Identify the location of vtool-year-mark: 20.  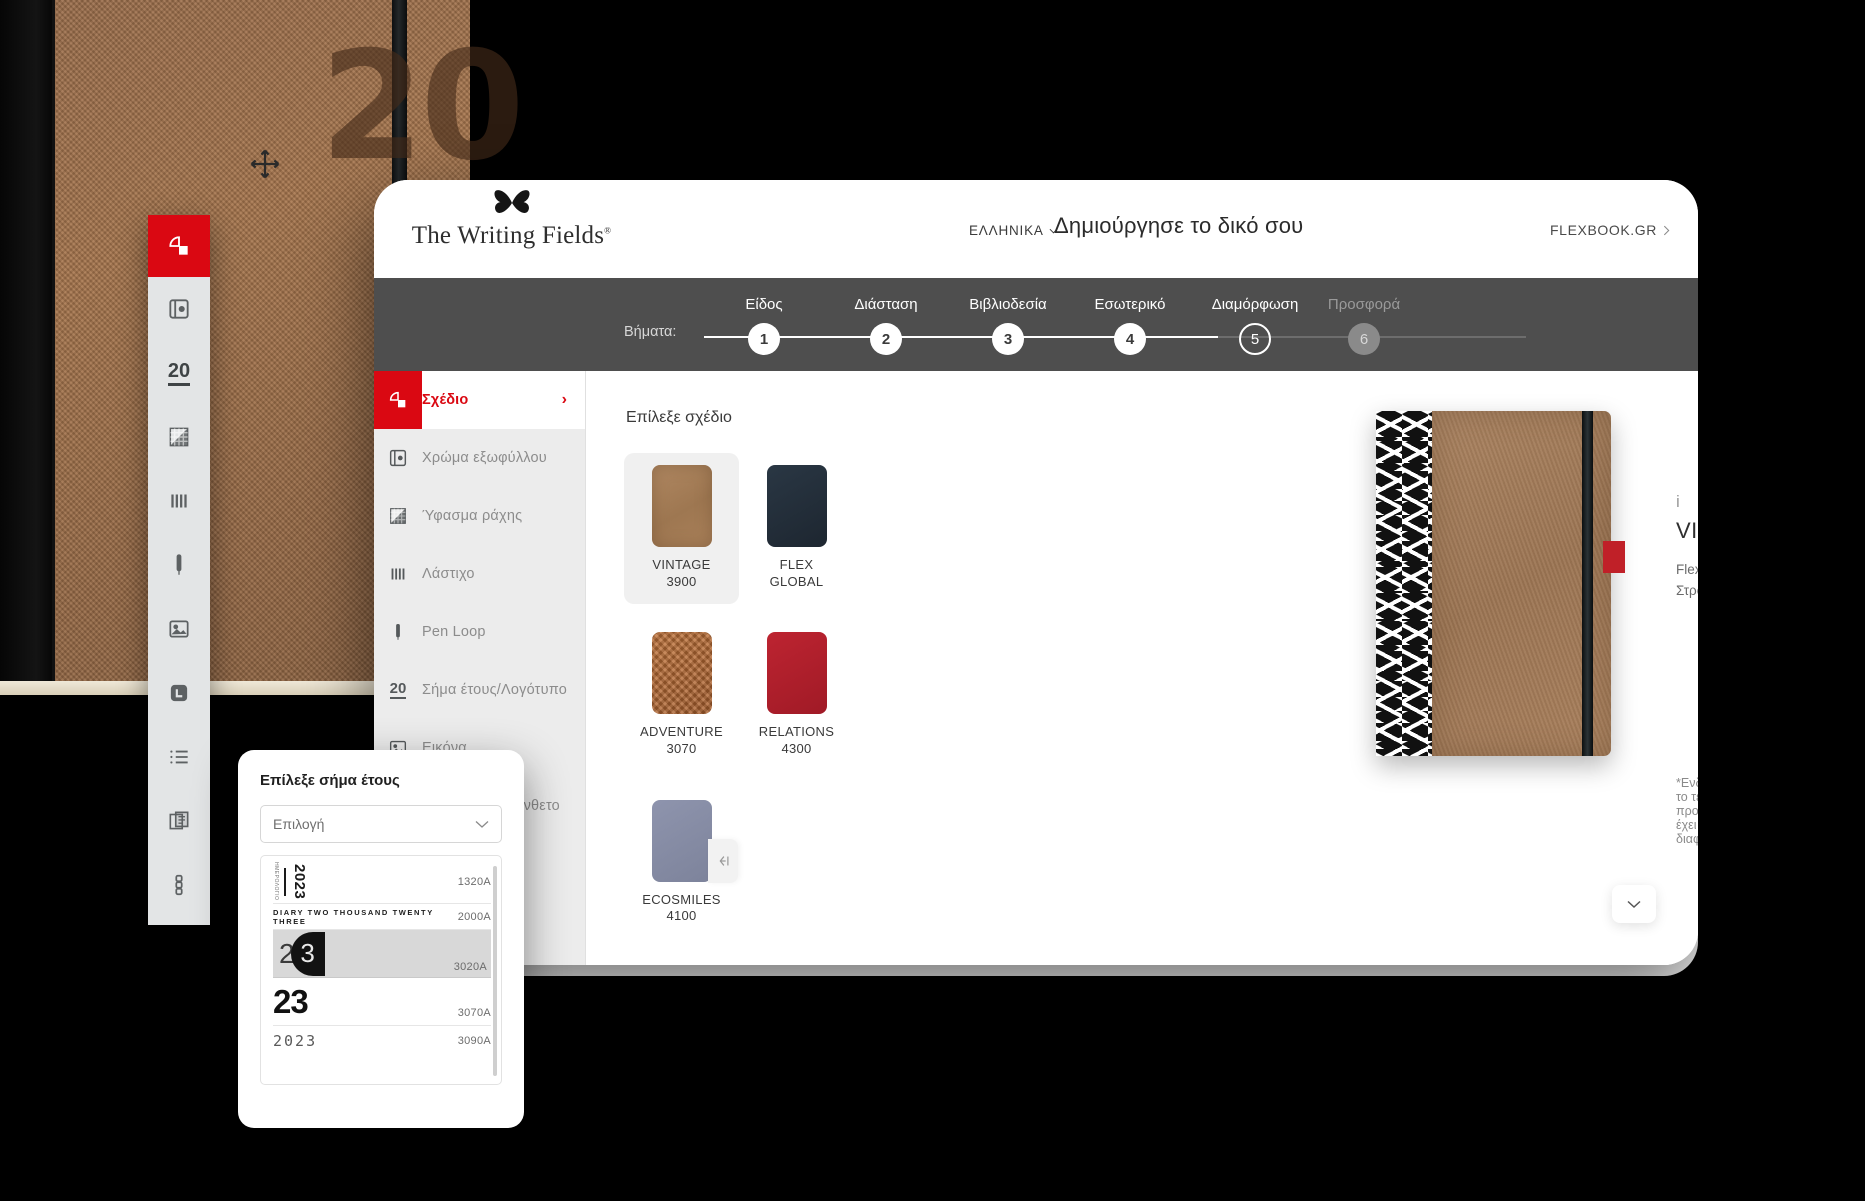
(179, 373).